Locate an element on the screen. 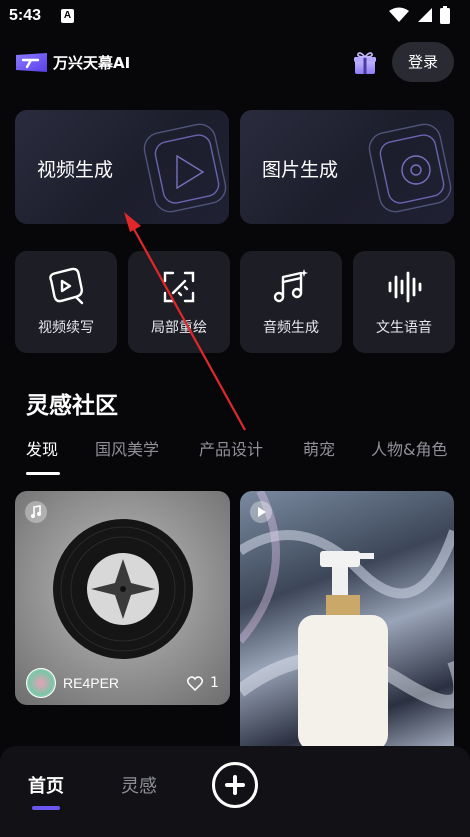 The width and height of the screenshot is (470, 837). notification-icon: A is located at coordinates (67, 16).